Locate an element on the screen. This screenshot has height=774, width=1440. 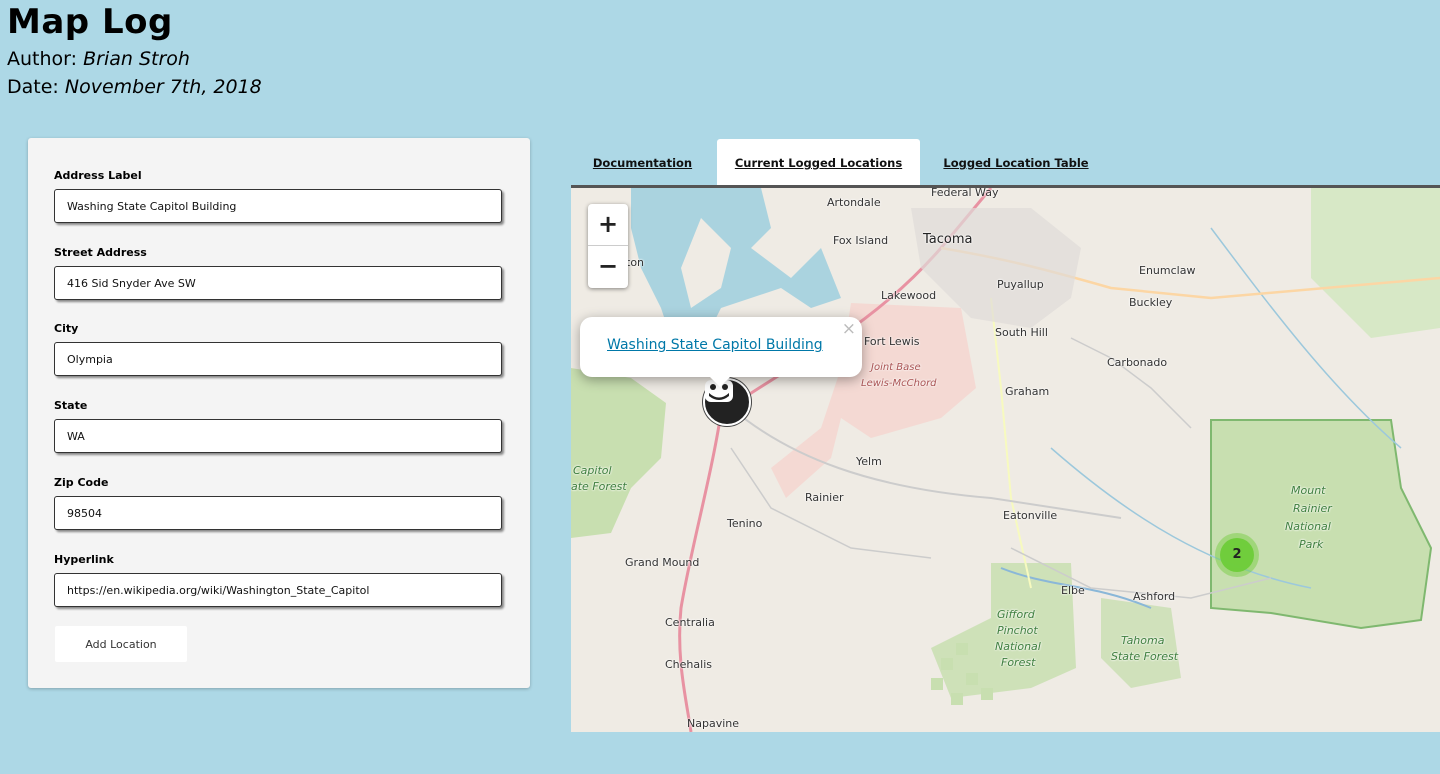
zoom-out-button: − is located at coordinates (608, 266).